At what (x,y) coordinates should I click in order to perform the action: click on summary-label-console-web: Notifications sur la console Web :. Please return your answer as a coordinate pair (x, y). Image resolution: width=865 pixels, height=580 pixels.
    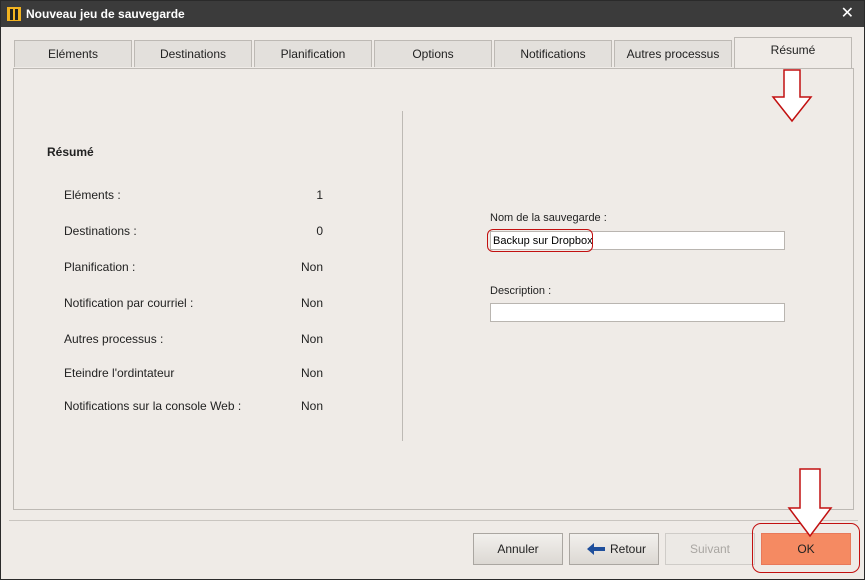
    Looking at the image, I should click on (153, 406).